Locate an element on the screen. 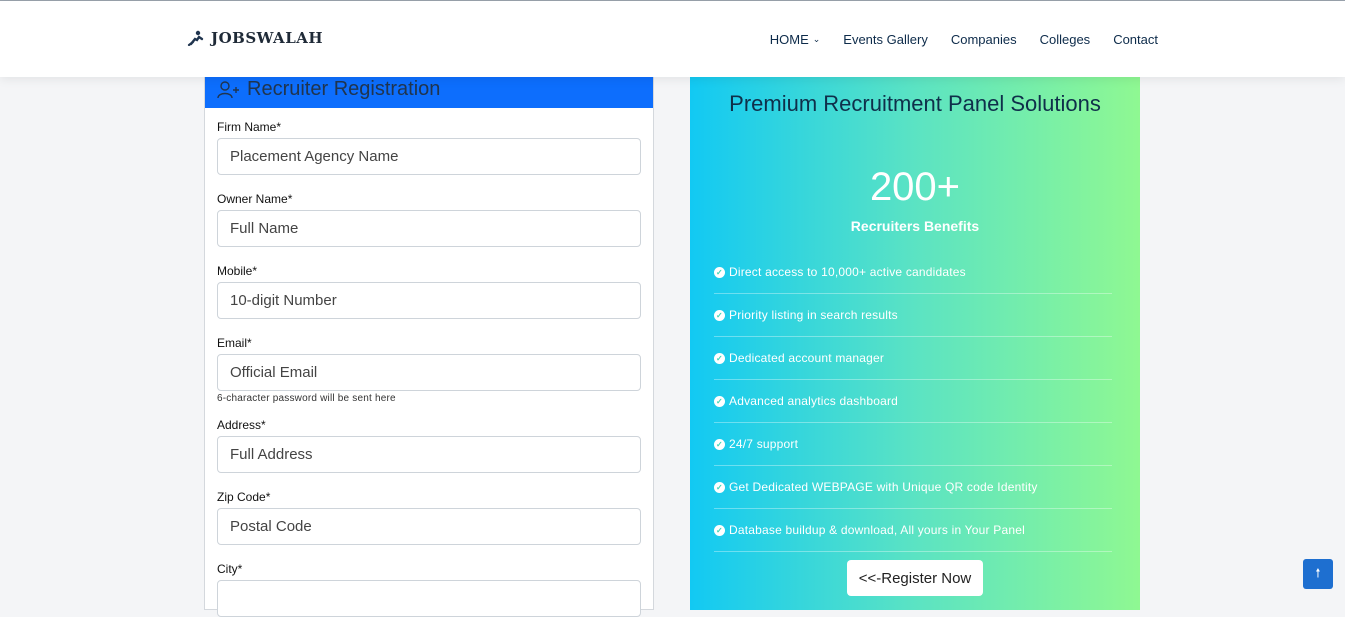 Image resolution: width=1345 pixels, height=617 pixels. benefit-text: Dedicated account manager is located at coordinates (807, 358).